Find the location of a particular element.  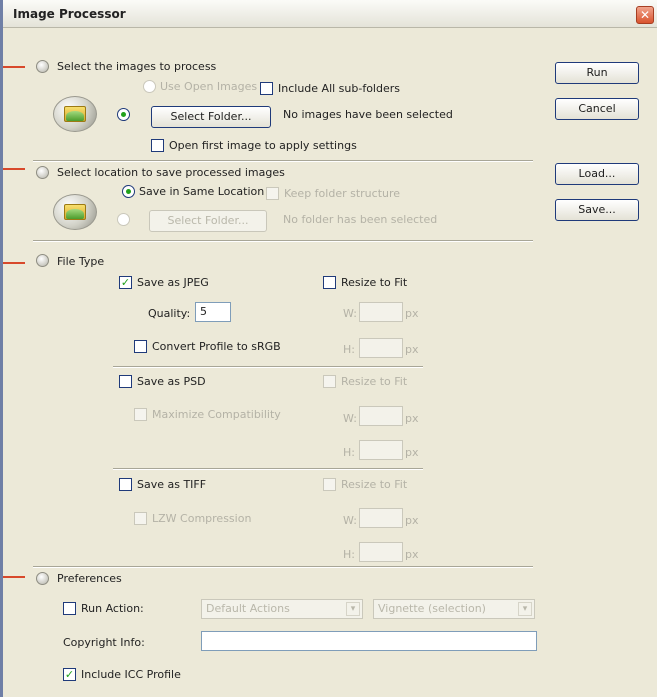

save-psd-label: Save as PSD is located at coordinates (171, 381).